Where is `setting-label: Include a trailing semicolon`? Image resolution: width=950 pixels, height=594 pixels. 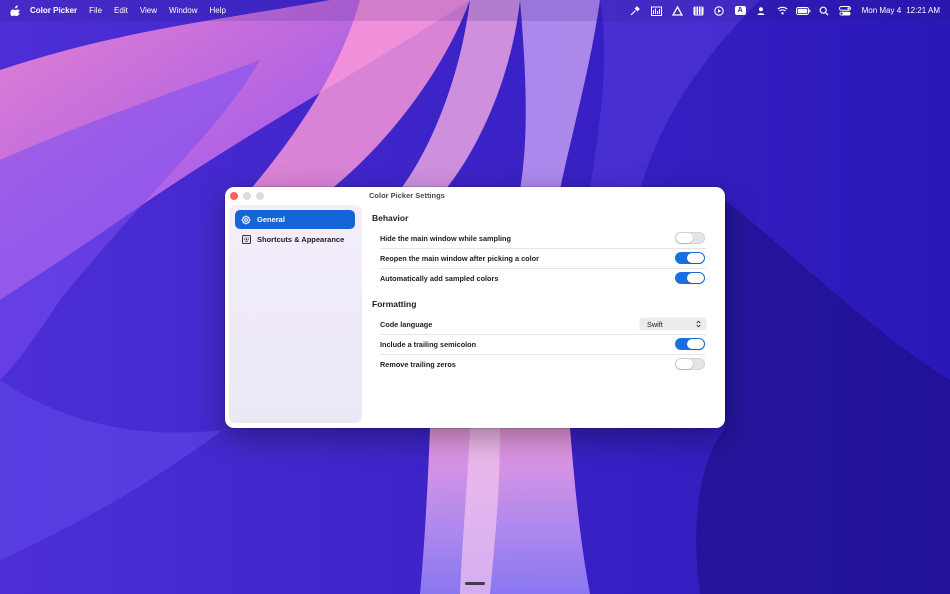
setting-label: Include a trailing semicolon is located at coordinates (428, 344).